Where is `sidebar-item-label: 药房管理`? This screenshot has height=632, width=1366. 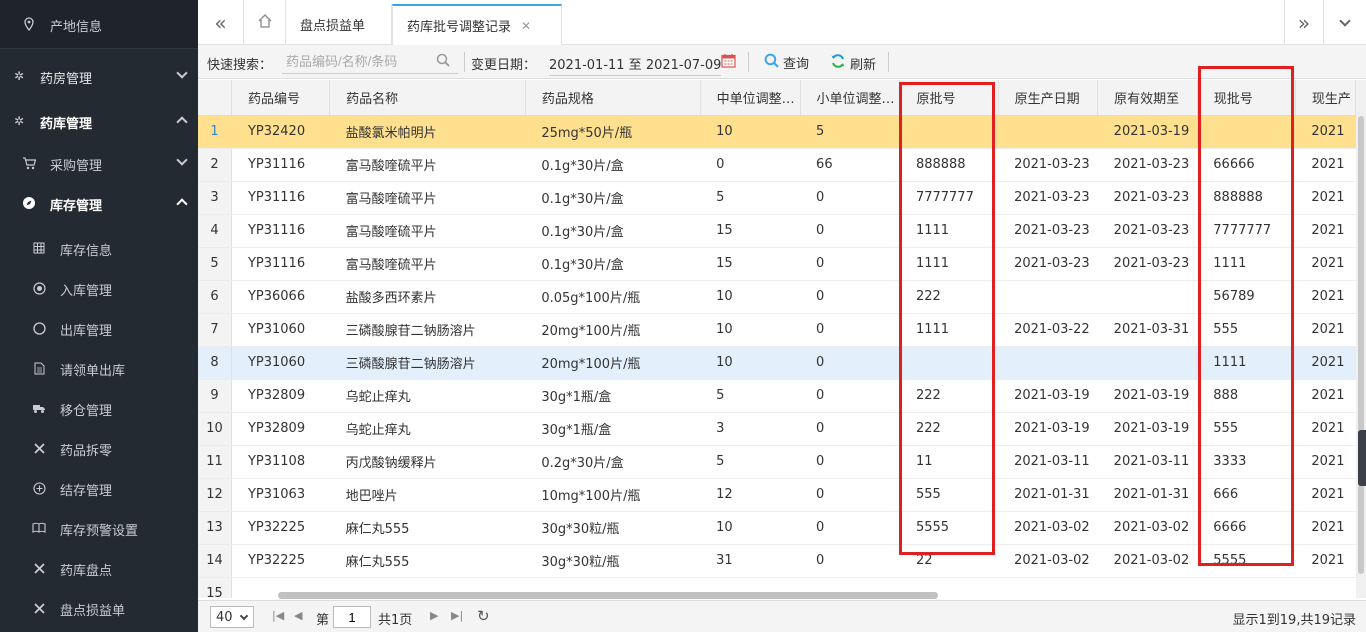
sidebar-item-label: 药房管理 is located at coordinates (66, 79).